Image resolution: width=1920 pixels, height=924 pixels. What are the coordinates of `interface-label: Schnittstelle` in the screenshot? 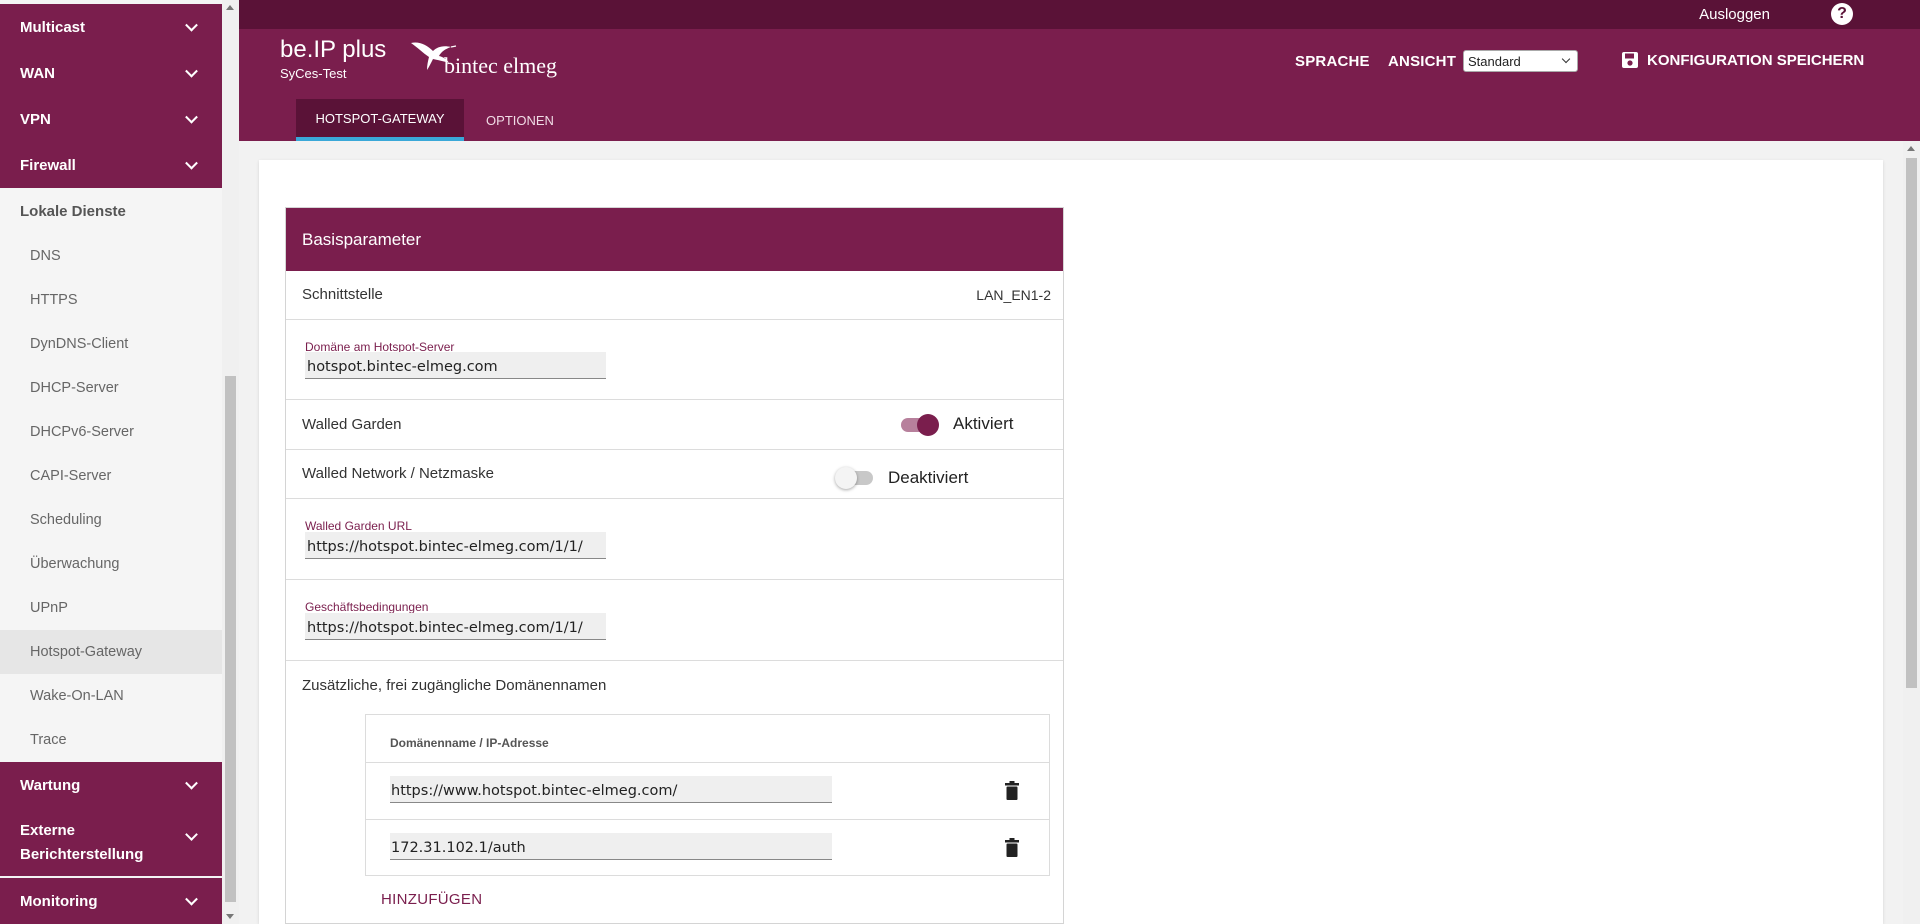 It's located at (342, 294).